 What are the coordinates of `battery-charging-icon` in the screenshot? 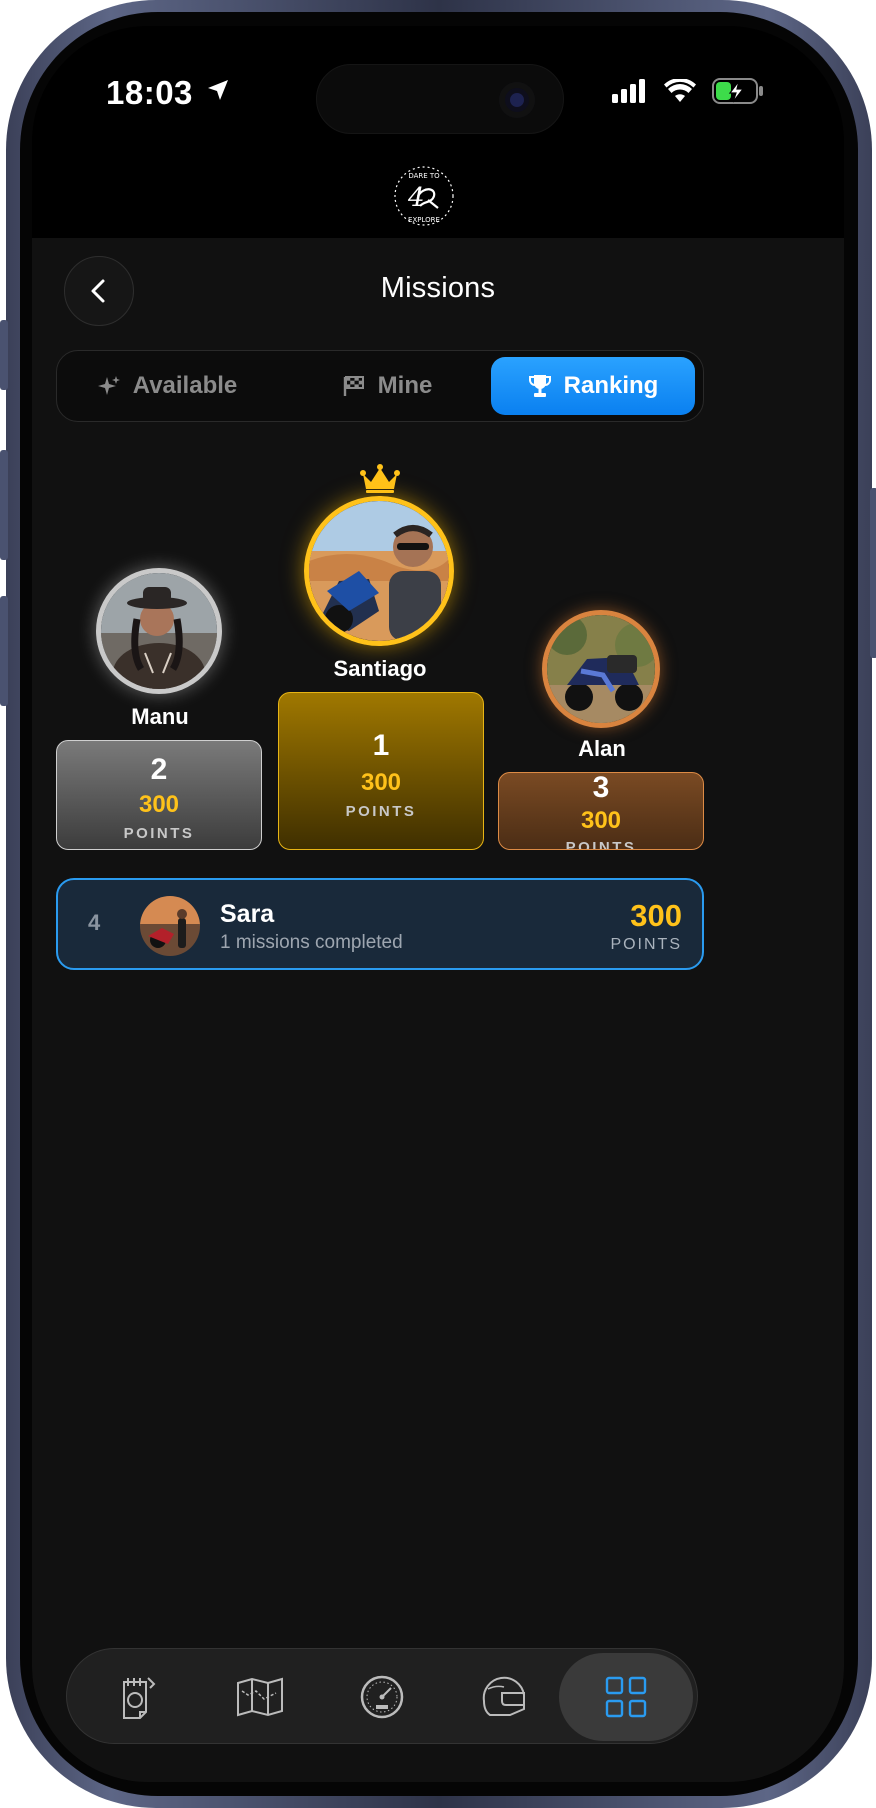 It's located at (737, 91).